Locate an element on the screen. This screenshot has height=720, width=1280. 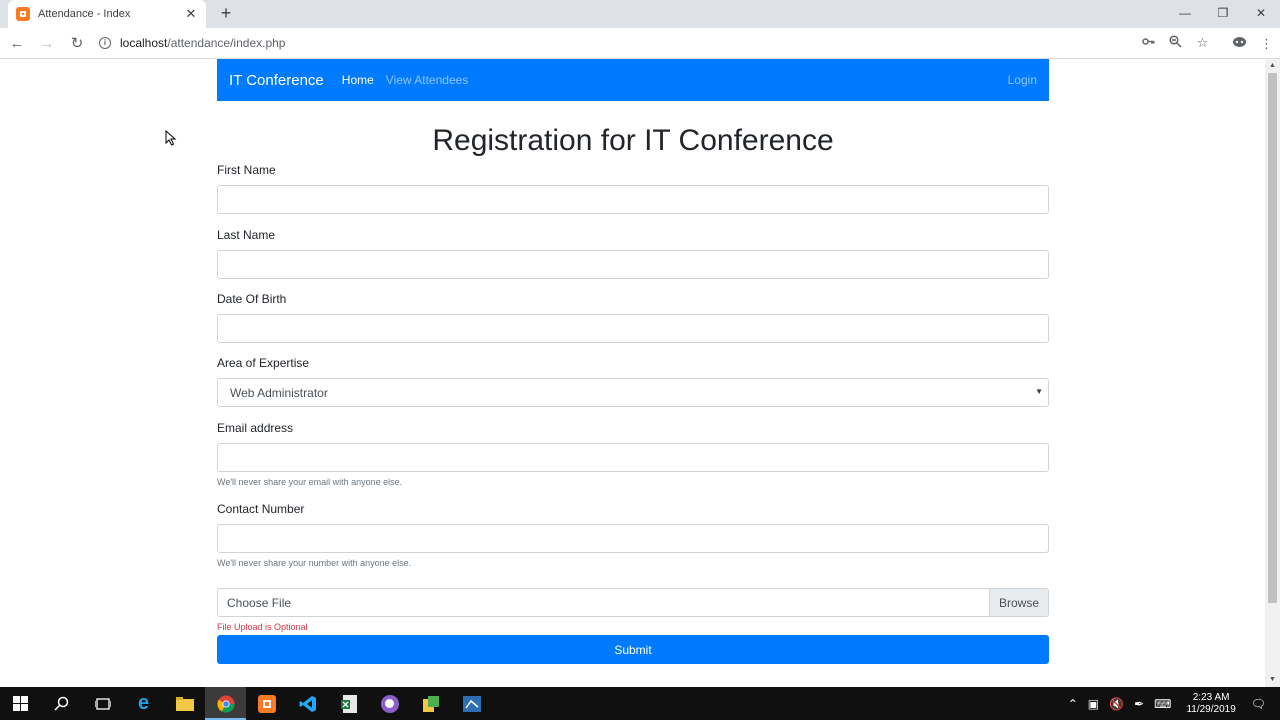
address-bar: i localhost/attendance/index.php ☆ is located at coordinates (655, 43).